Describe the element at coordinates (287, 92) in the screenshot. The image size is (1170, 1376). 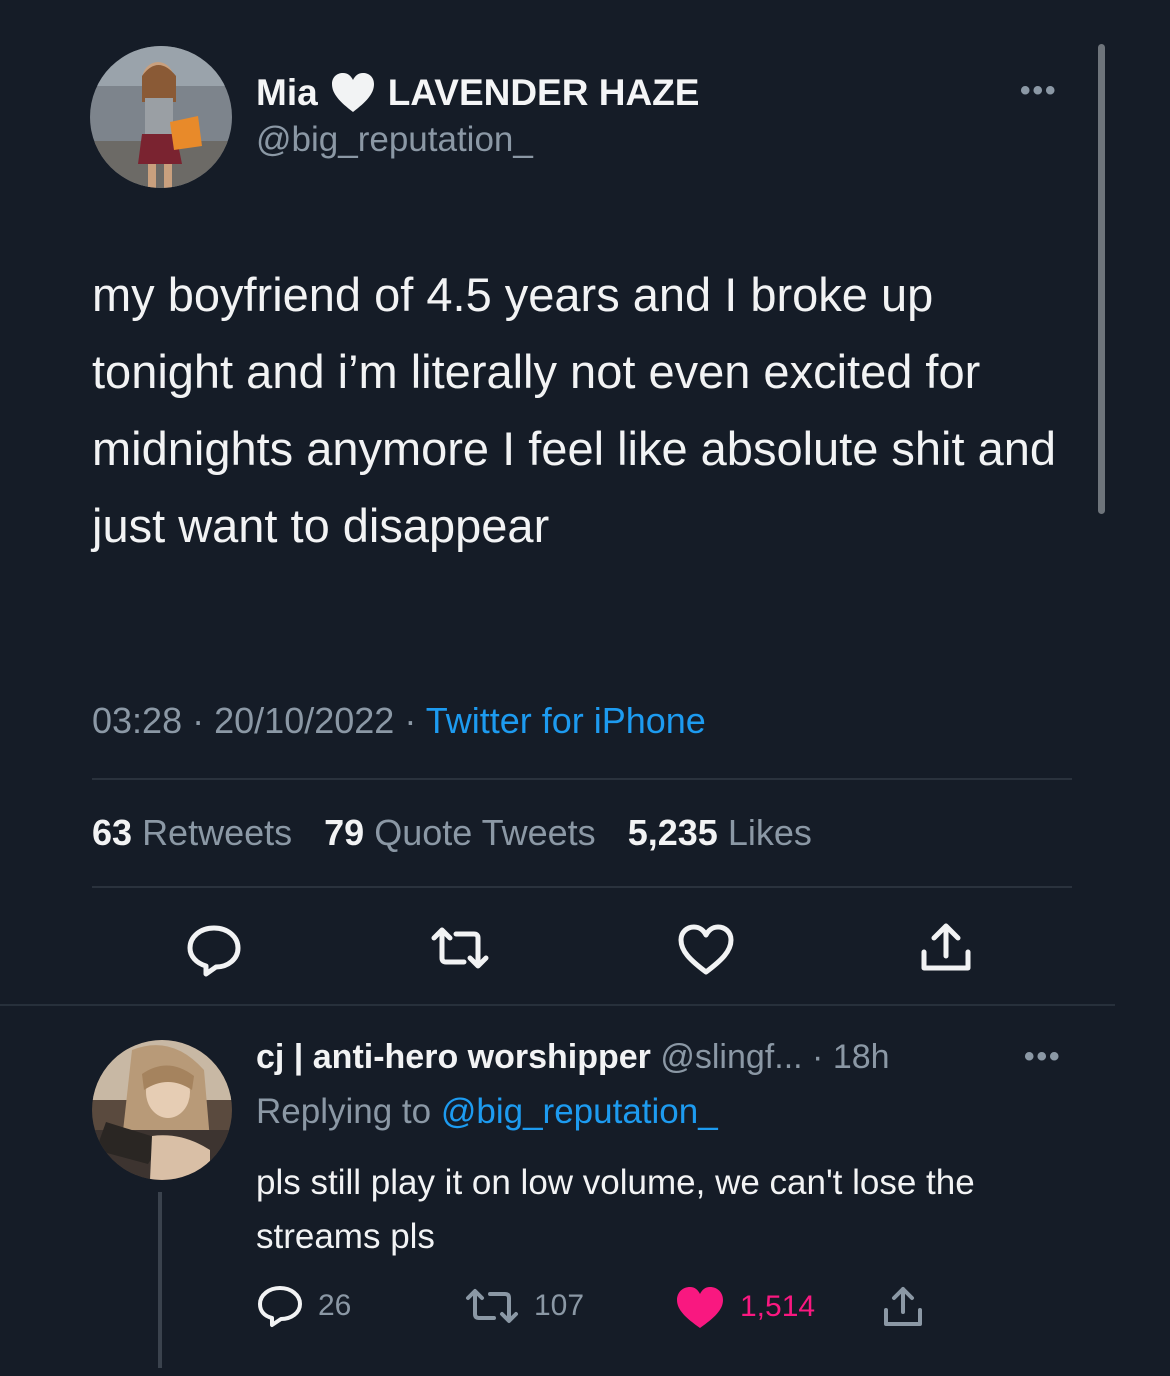
I see `display-name: Mia` at that location.